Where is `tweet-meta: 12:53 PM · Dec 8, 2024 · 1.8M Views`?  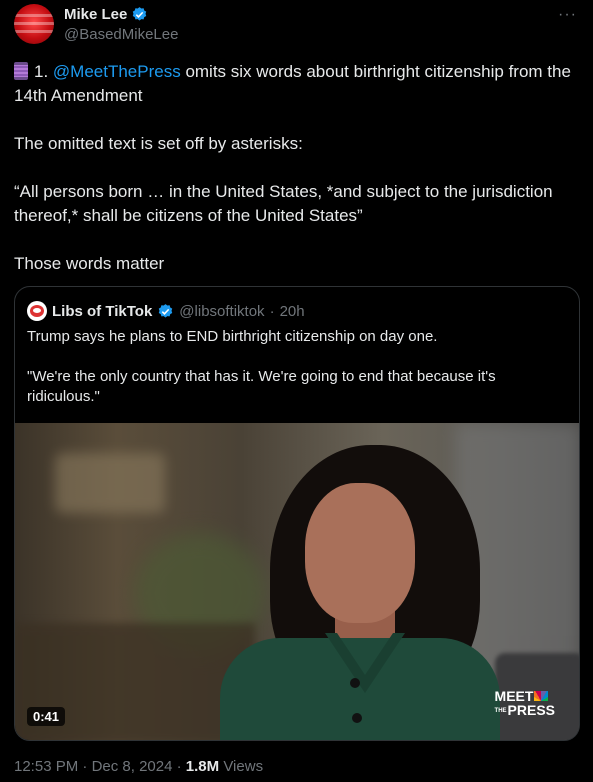
tweet-meta: 12:53 PM · Dec 8, 2024 · 1.8M Views is located at coordinates (138, 766).